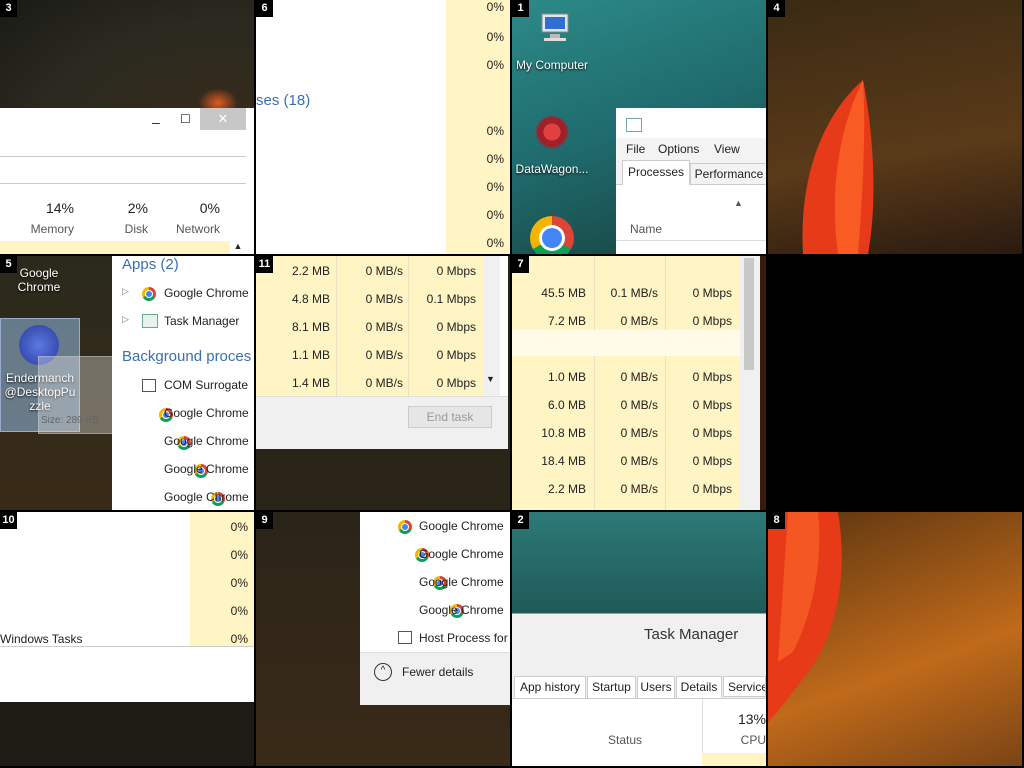 This screenshot has height=768, width=1024. What do you see at coordinates (383, 672) in the screenshot?
I see `chevron-up-icon: ^` at bounding box center [383, 672].